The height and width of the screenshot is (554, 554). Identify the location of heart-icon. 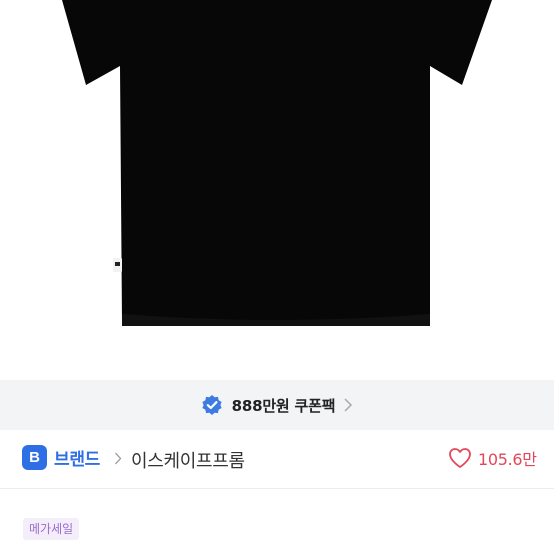
(460, 458).